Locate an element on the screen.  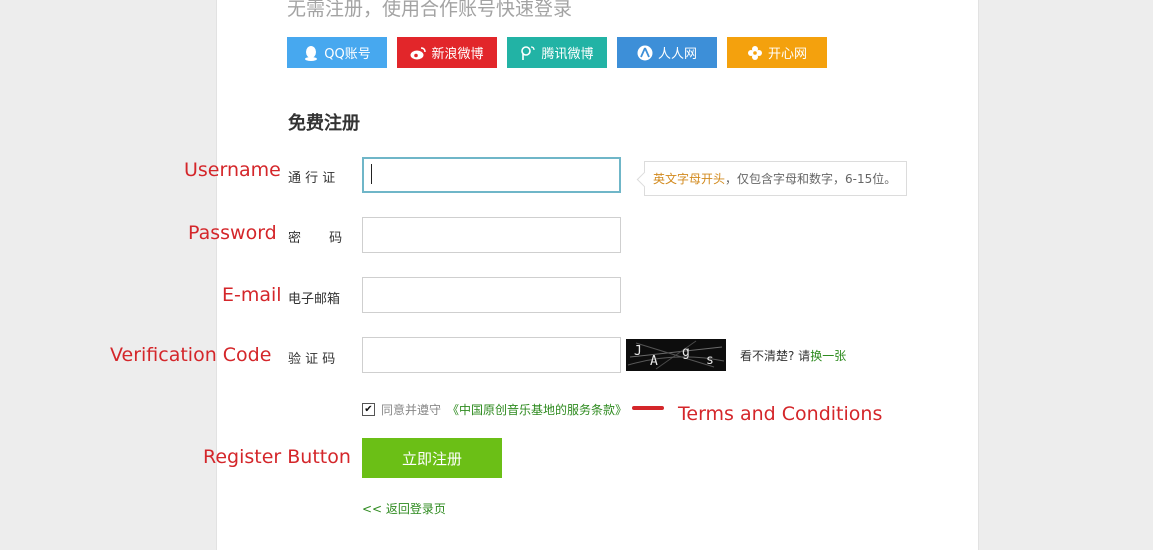
quick-login-hint: 无需注册，使用合作账号快速登录 is located at coordinates (430, 10).